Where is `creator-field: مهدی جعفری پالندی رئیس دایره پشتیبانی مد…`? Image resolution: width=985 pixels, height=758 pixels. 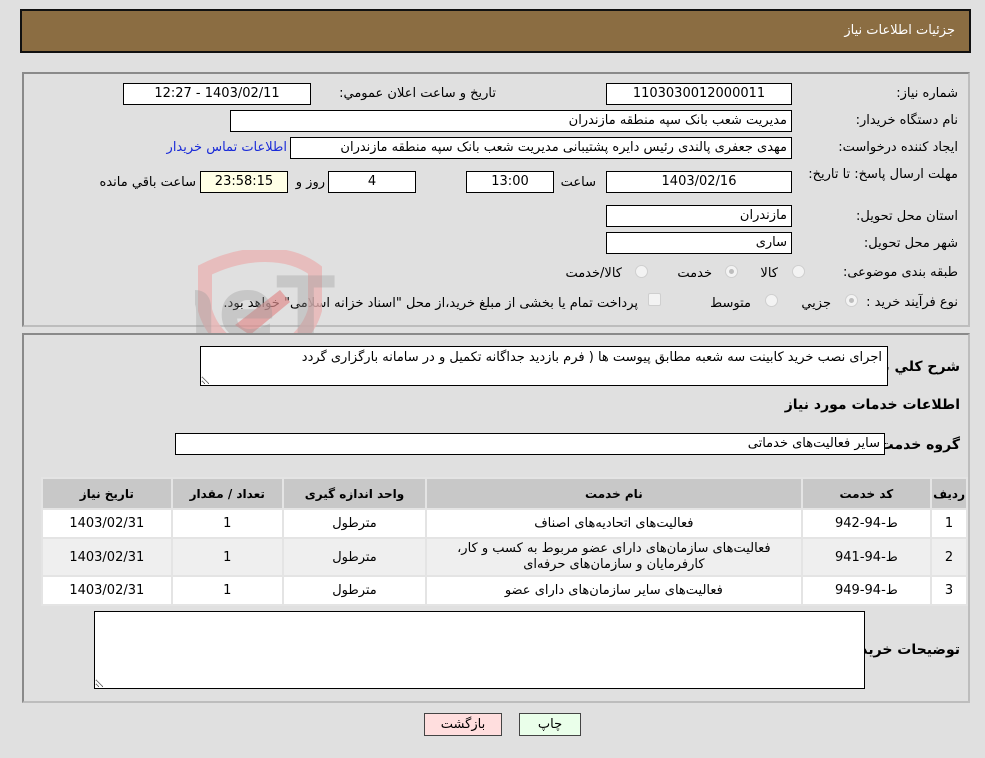 creator-field: مهدی جعفری پالندی رئیس دایره پشتیبانی مد… is located at coordinates (541, 148).